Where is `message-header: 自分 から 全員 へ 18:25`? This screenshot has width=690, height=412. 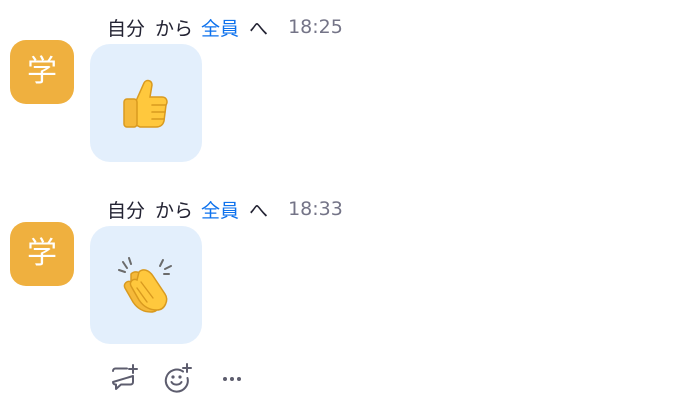 message-header: 自分 から 全員 へ 18:25 is located at coordinates (225, 27).